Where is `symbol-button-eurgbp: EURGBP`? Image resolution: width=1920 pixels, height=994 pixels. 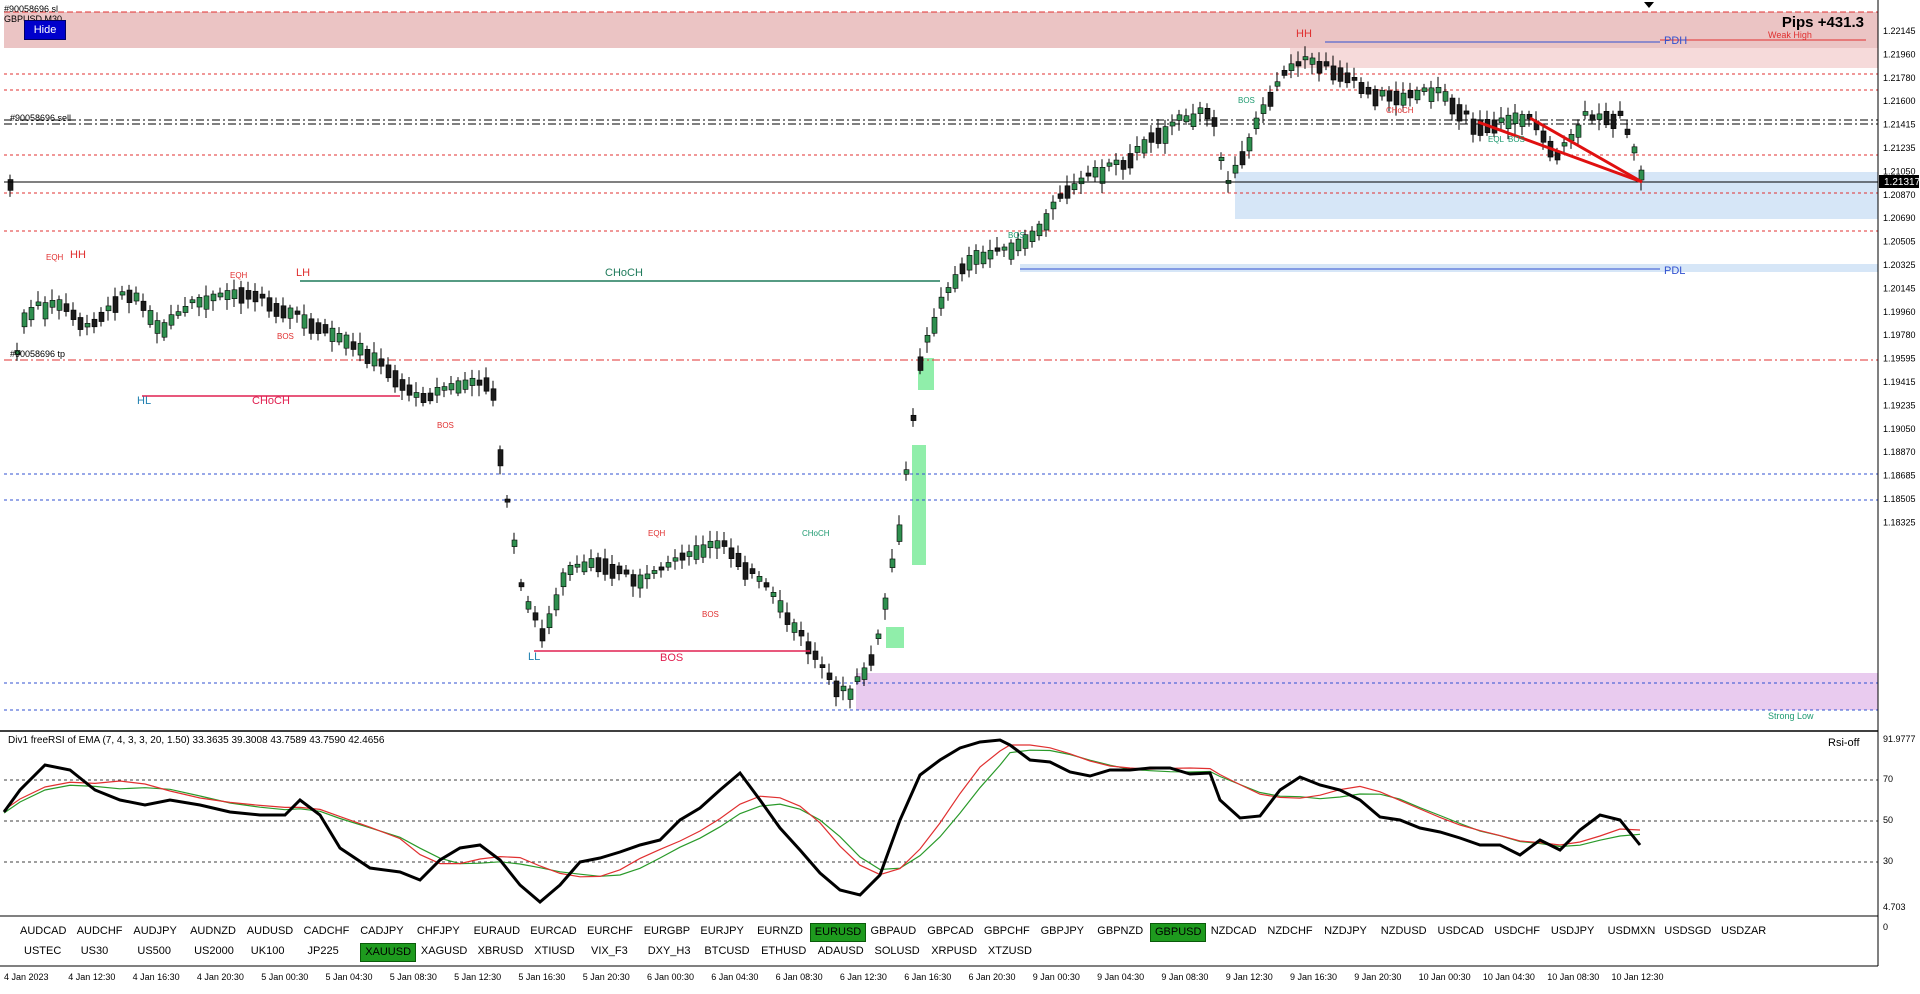 symbol-button-eurgbp: EURGBP is located at coordinates (667, 931).